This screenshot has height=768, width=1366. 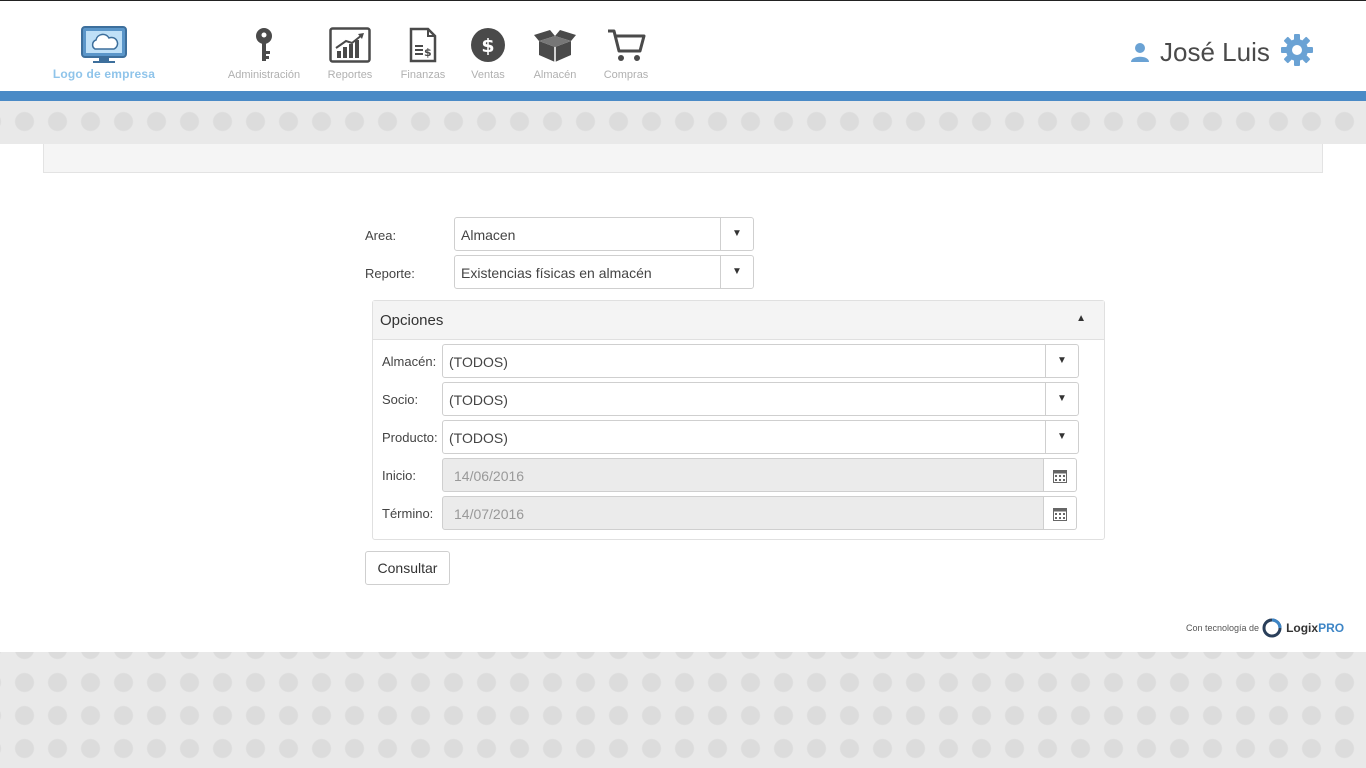 I want to click on user-menu: José Luis, so click(x=1200, y=52).